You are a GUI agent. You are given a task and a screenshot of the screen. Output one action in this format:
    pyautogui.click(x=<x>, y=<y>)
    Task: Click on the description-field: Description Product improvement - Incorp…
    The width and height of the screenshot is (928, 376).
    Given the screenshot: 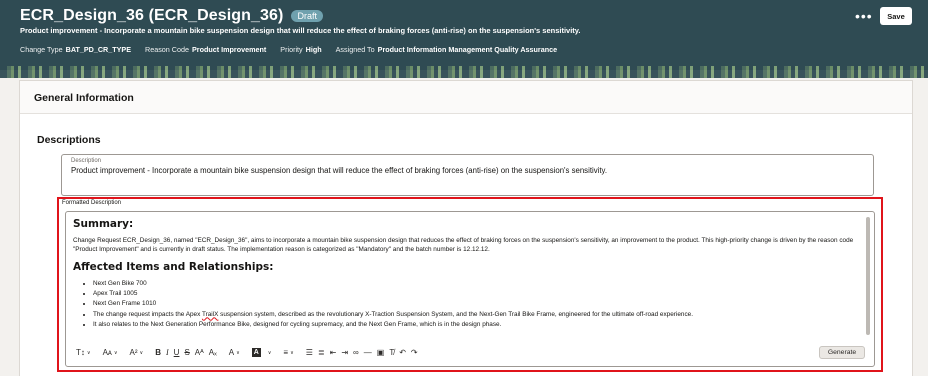 What is the action you would take?
    pyautogui.click(x=467, y=175)
    